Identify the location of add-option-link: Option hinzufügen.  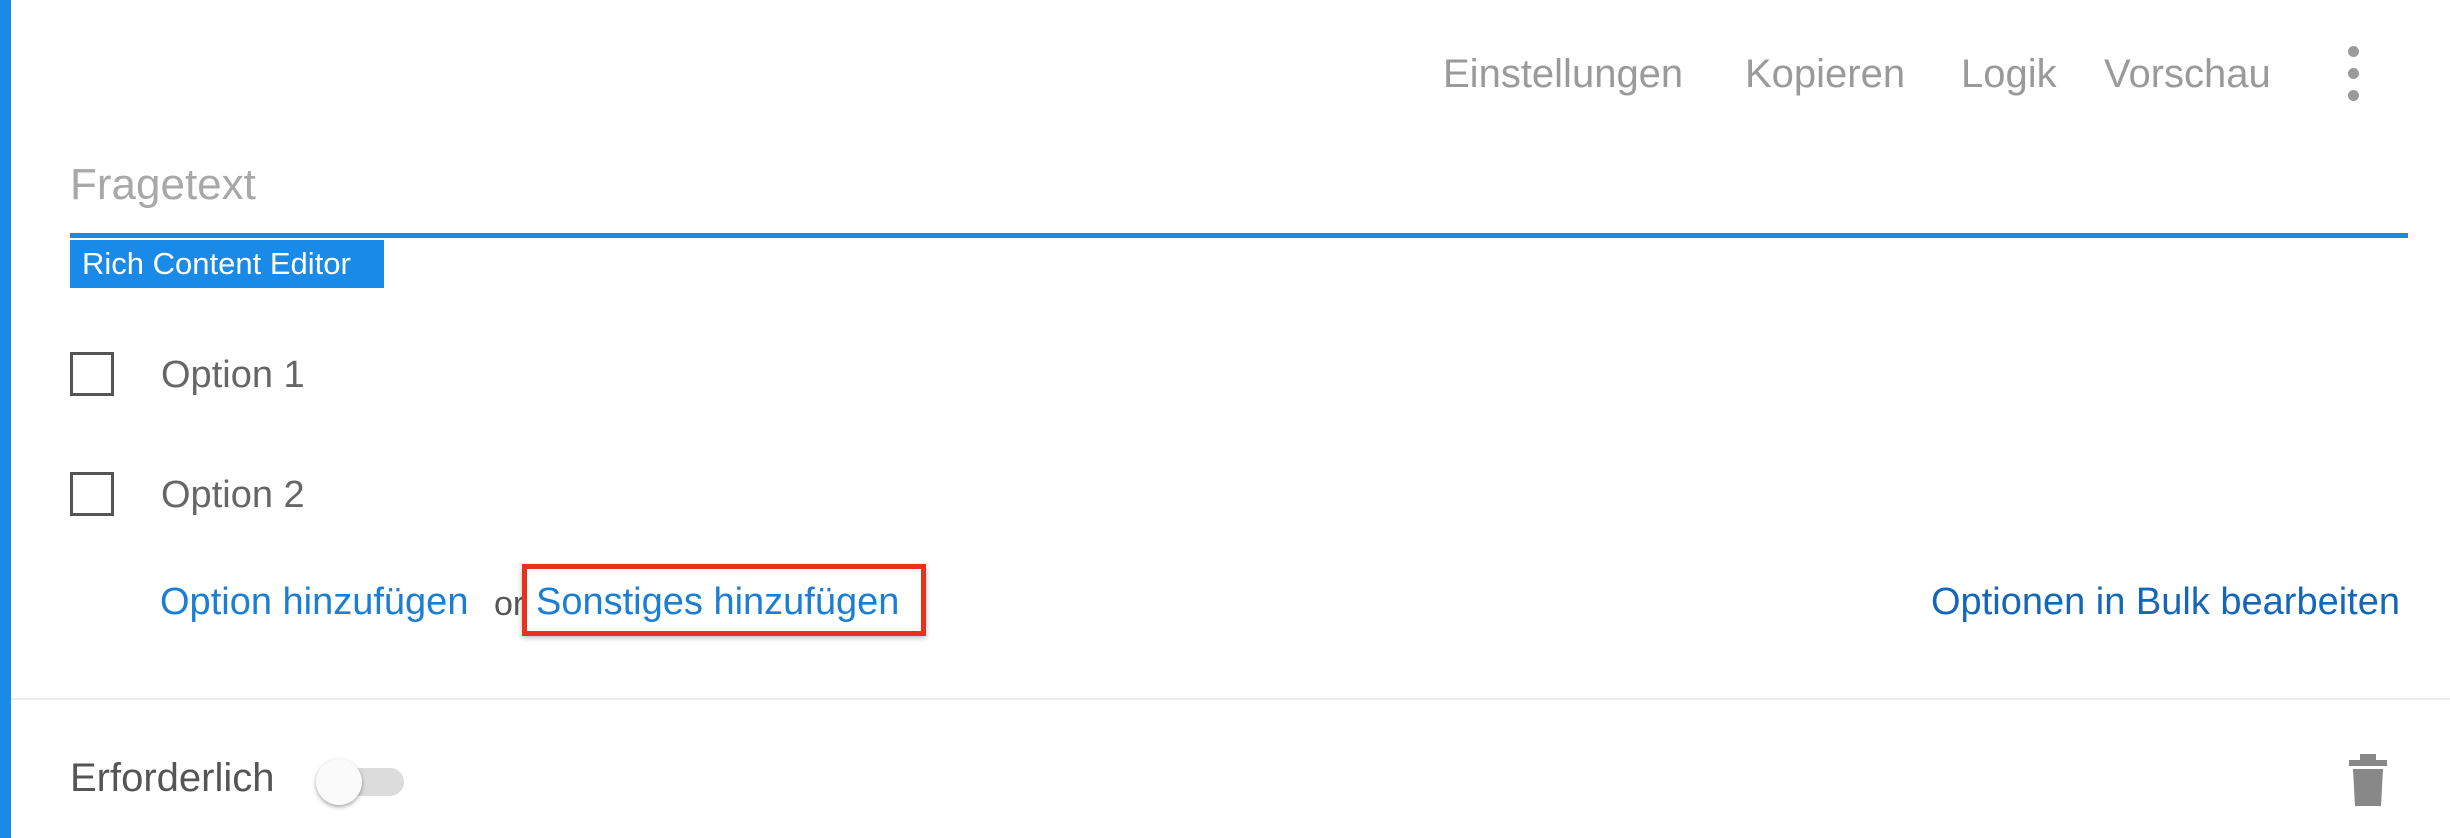
(314, 602).